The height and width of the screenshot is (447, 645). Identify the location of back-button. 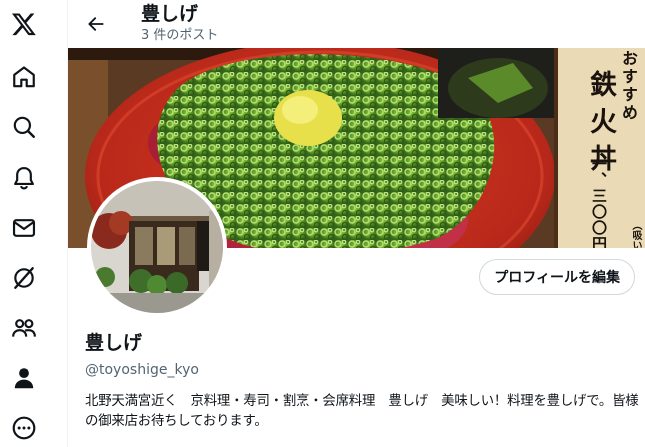
(96, 24).